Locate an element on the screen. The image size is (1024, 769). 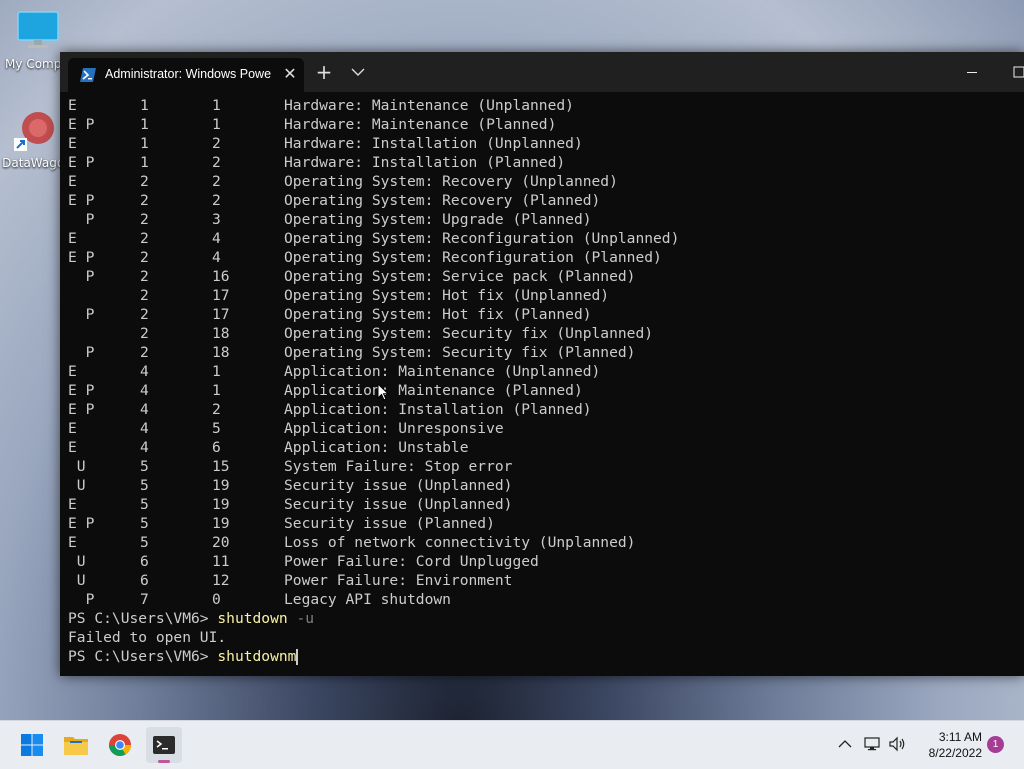
clock-date: 8/22/2022 is located at coordinates (955, 753).